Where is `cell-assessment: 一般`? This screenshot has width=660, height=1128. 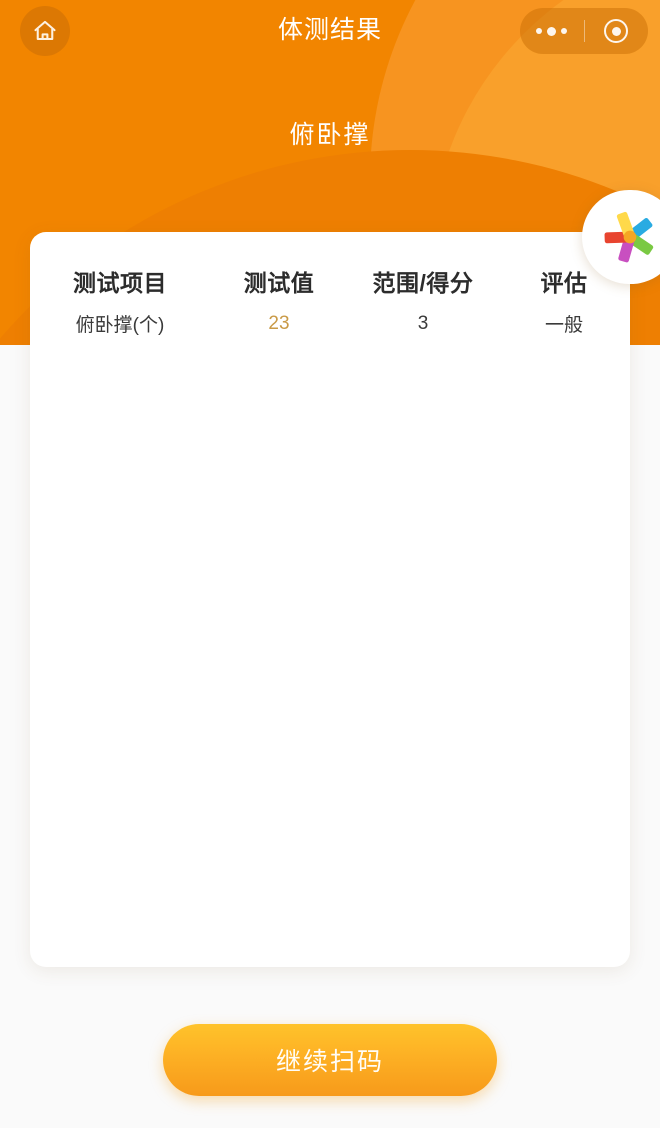
cell-assessment: 一般 is located at coordinates (563, 325).